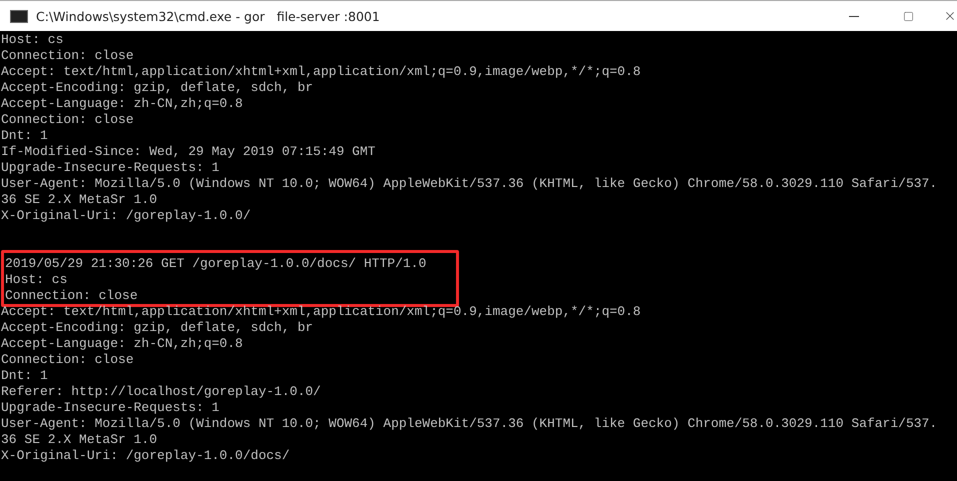  Describe the element at coordinates (146, 456) in the screenshot. I see `terminal-line: X-Original-Uri: /goreplay-1.0.0/docs/` at that location.